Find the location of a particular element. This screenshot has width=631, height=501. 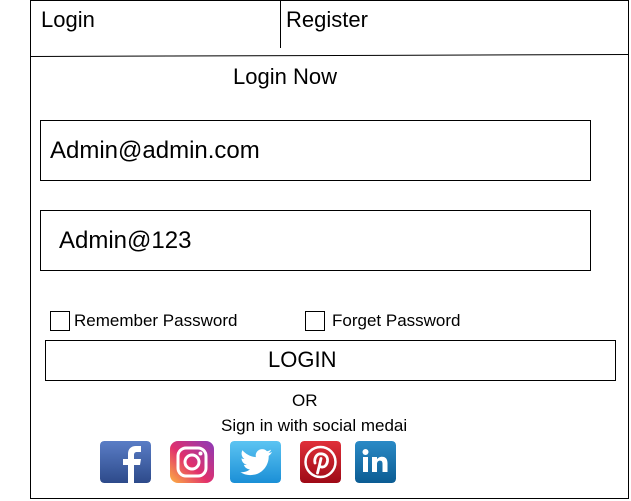

remember-password-checkbox is located at coordinates (60, 321).